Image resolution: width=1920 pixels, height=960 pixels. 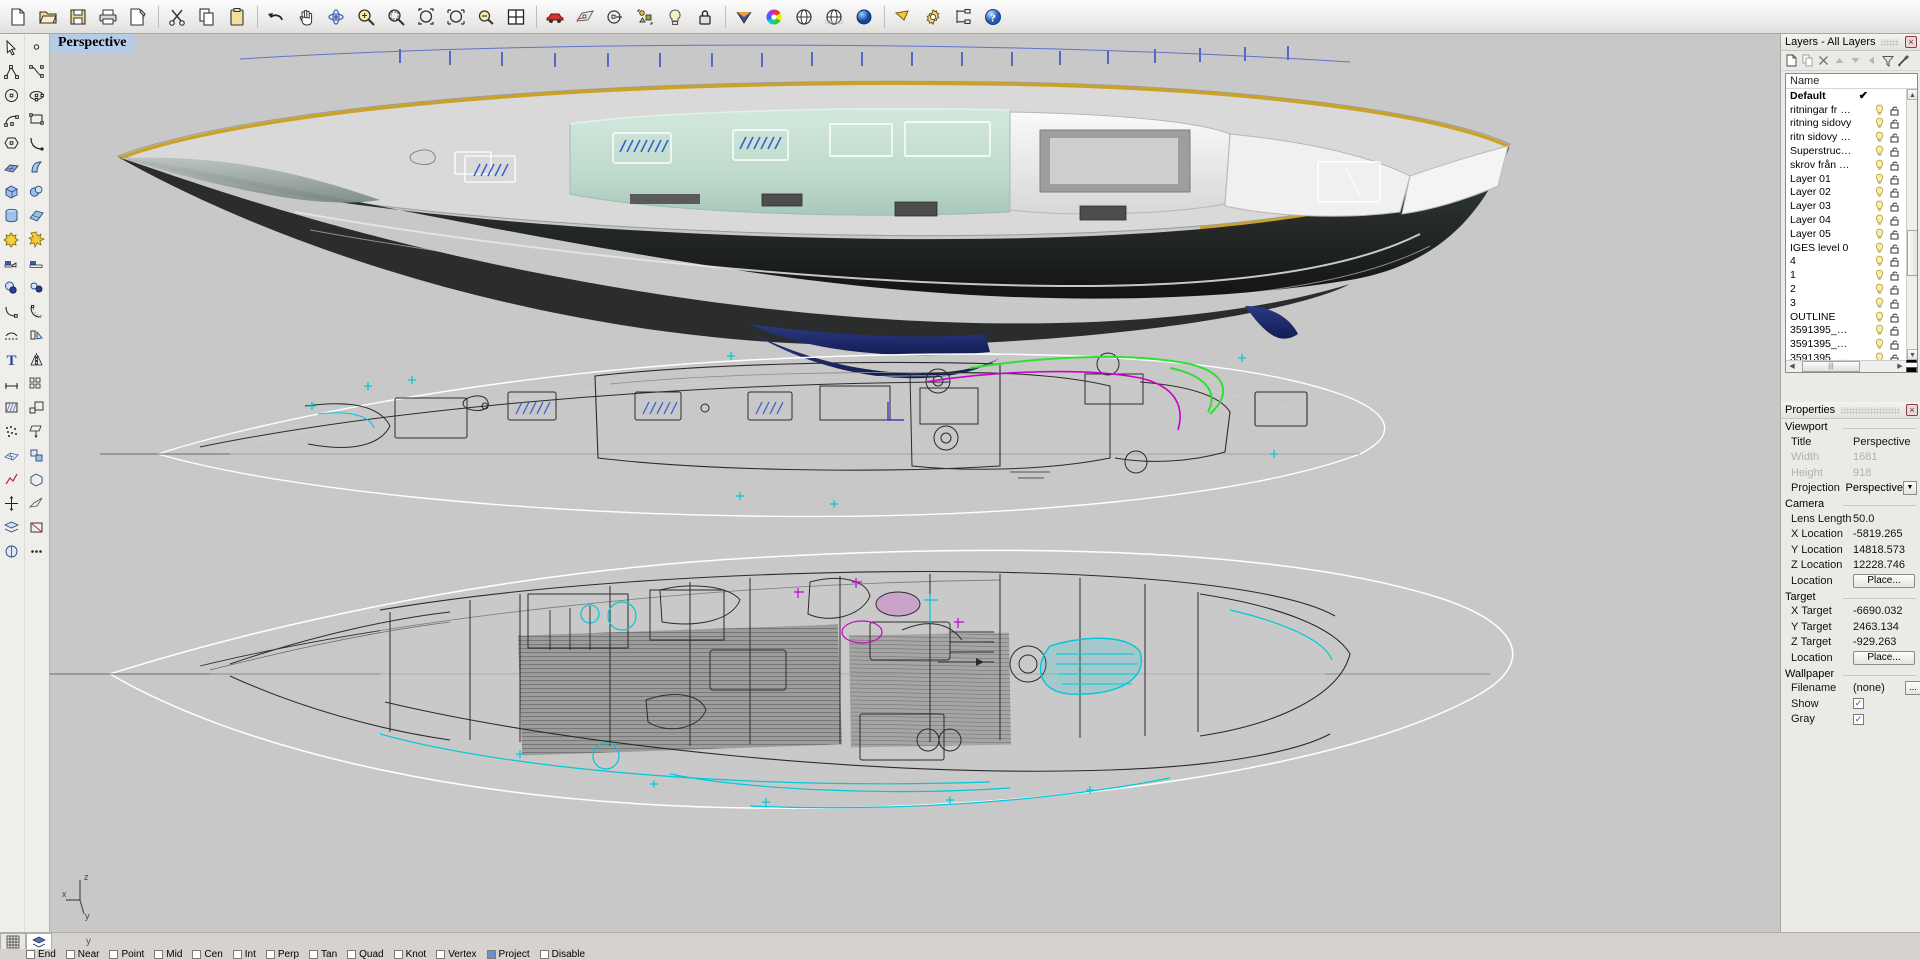 I want to click on chevron-down-icon: ▼, so click(x=1910, y=488).